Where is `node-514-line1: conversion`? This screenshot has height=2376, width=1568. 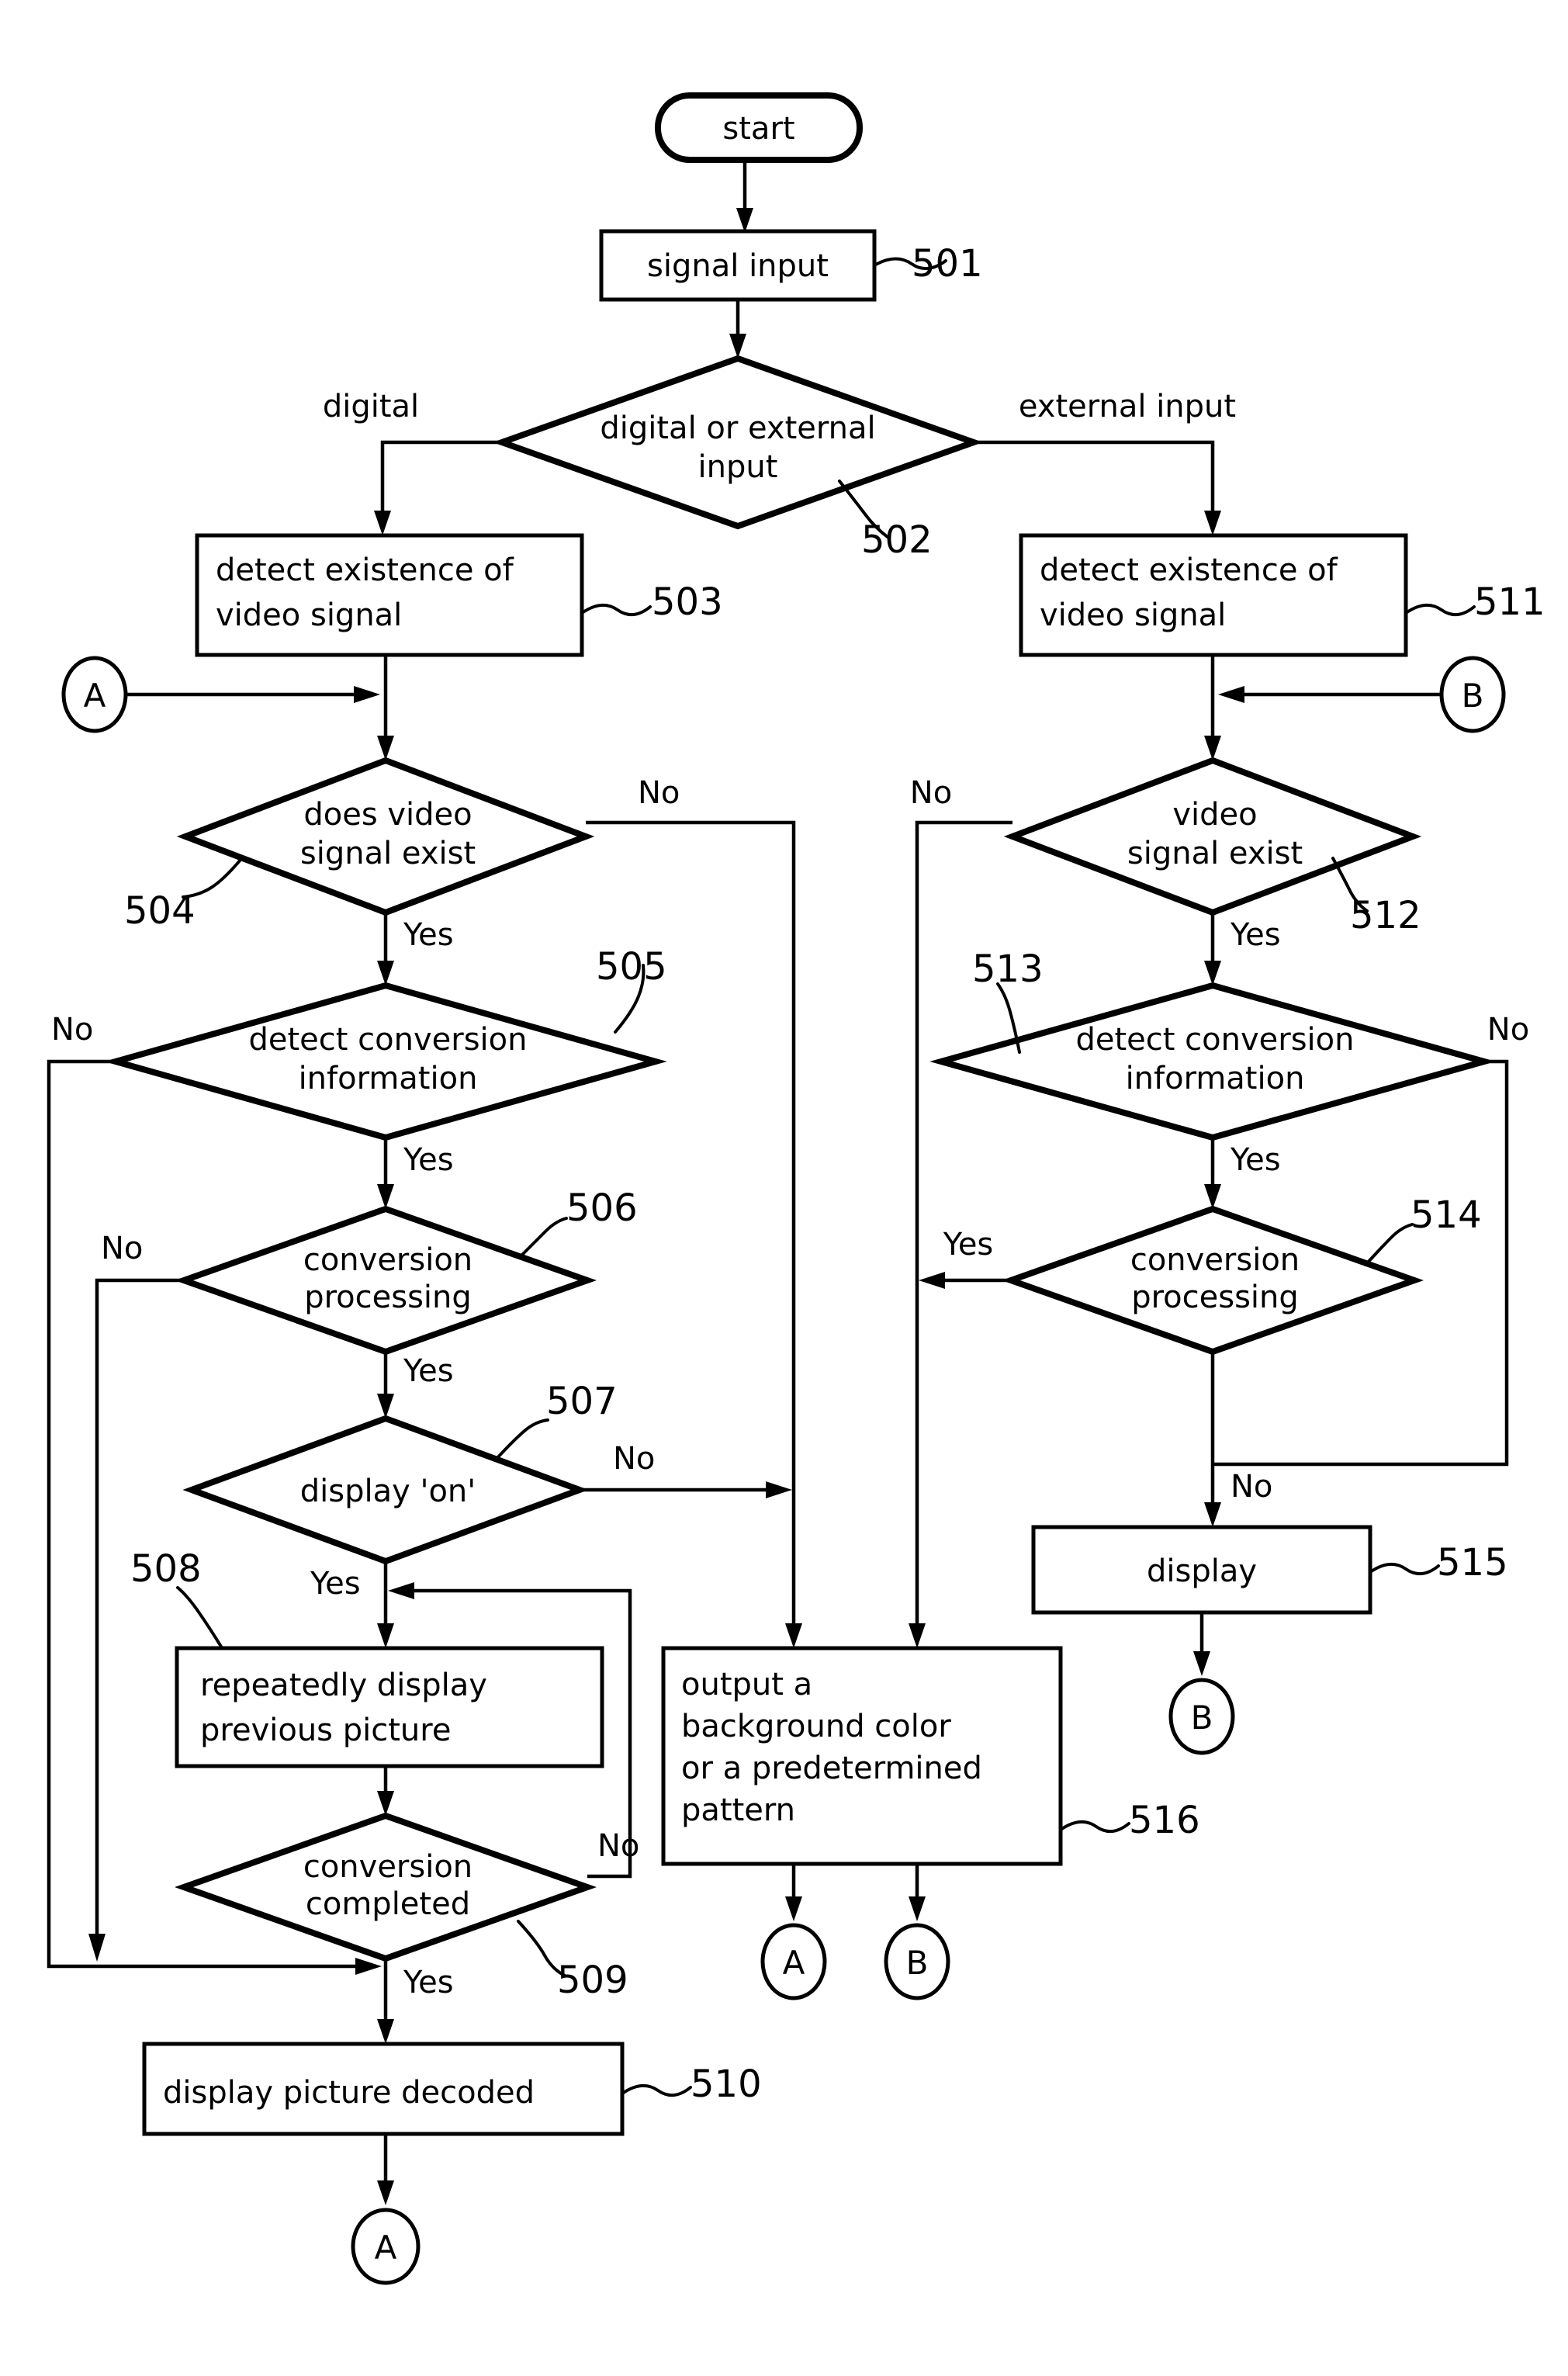
node-514-line1: conversion is located at coordinates (1215, 1260).